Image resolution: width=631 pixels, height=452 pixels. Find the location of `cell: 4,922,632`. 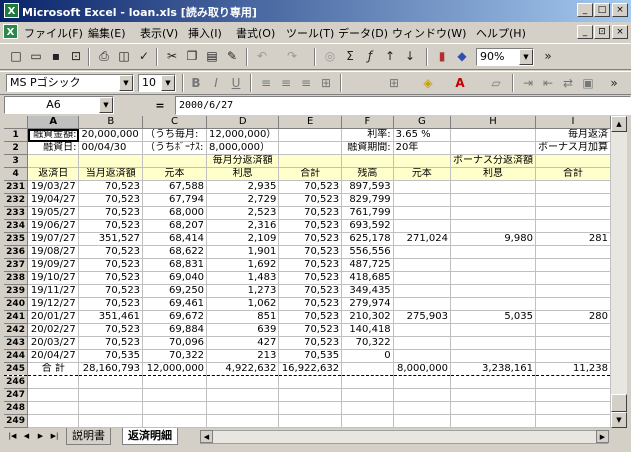

cell: 4,922,632 is located at coordinates (243, 369).